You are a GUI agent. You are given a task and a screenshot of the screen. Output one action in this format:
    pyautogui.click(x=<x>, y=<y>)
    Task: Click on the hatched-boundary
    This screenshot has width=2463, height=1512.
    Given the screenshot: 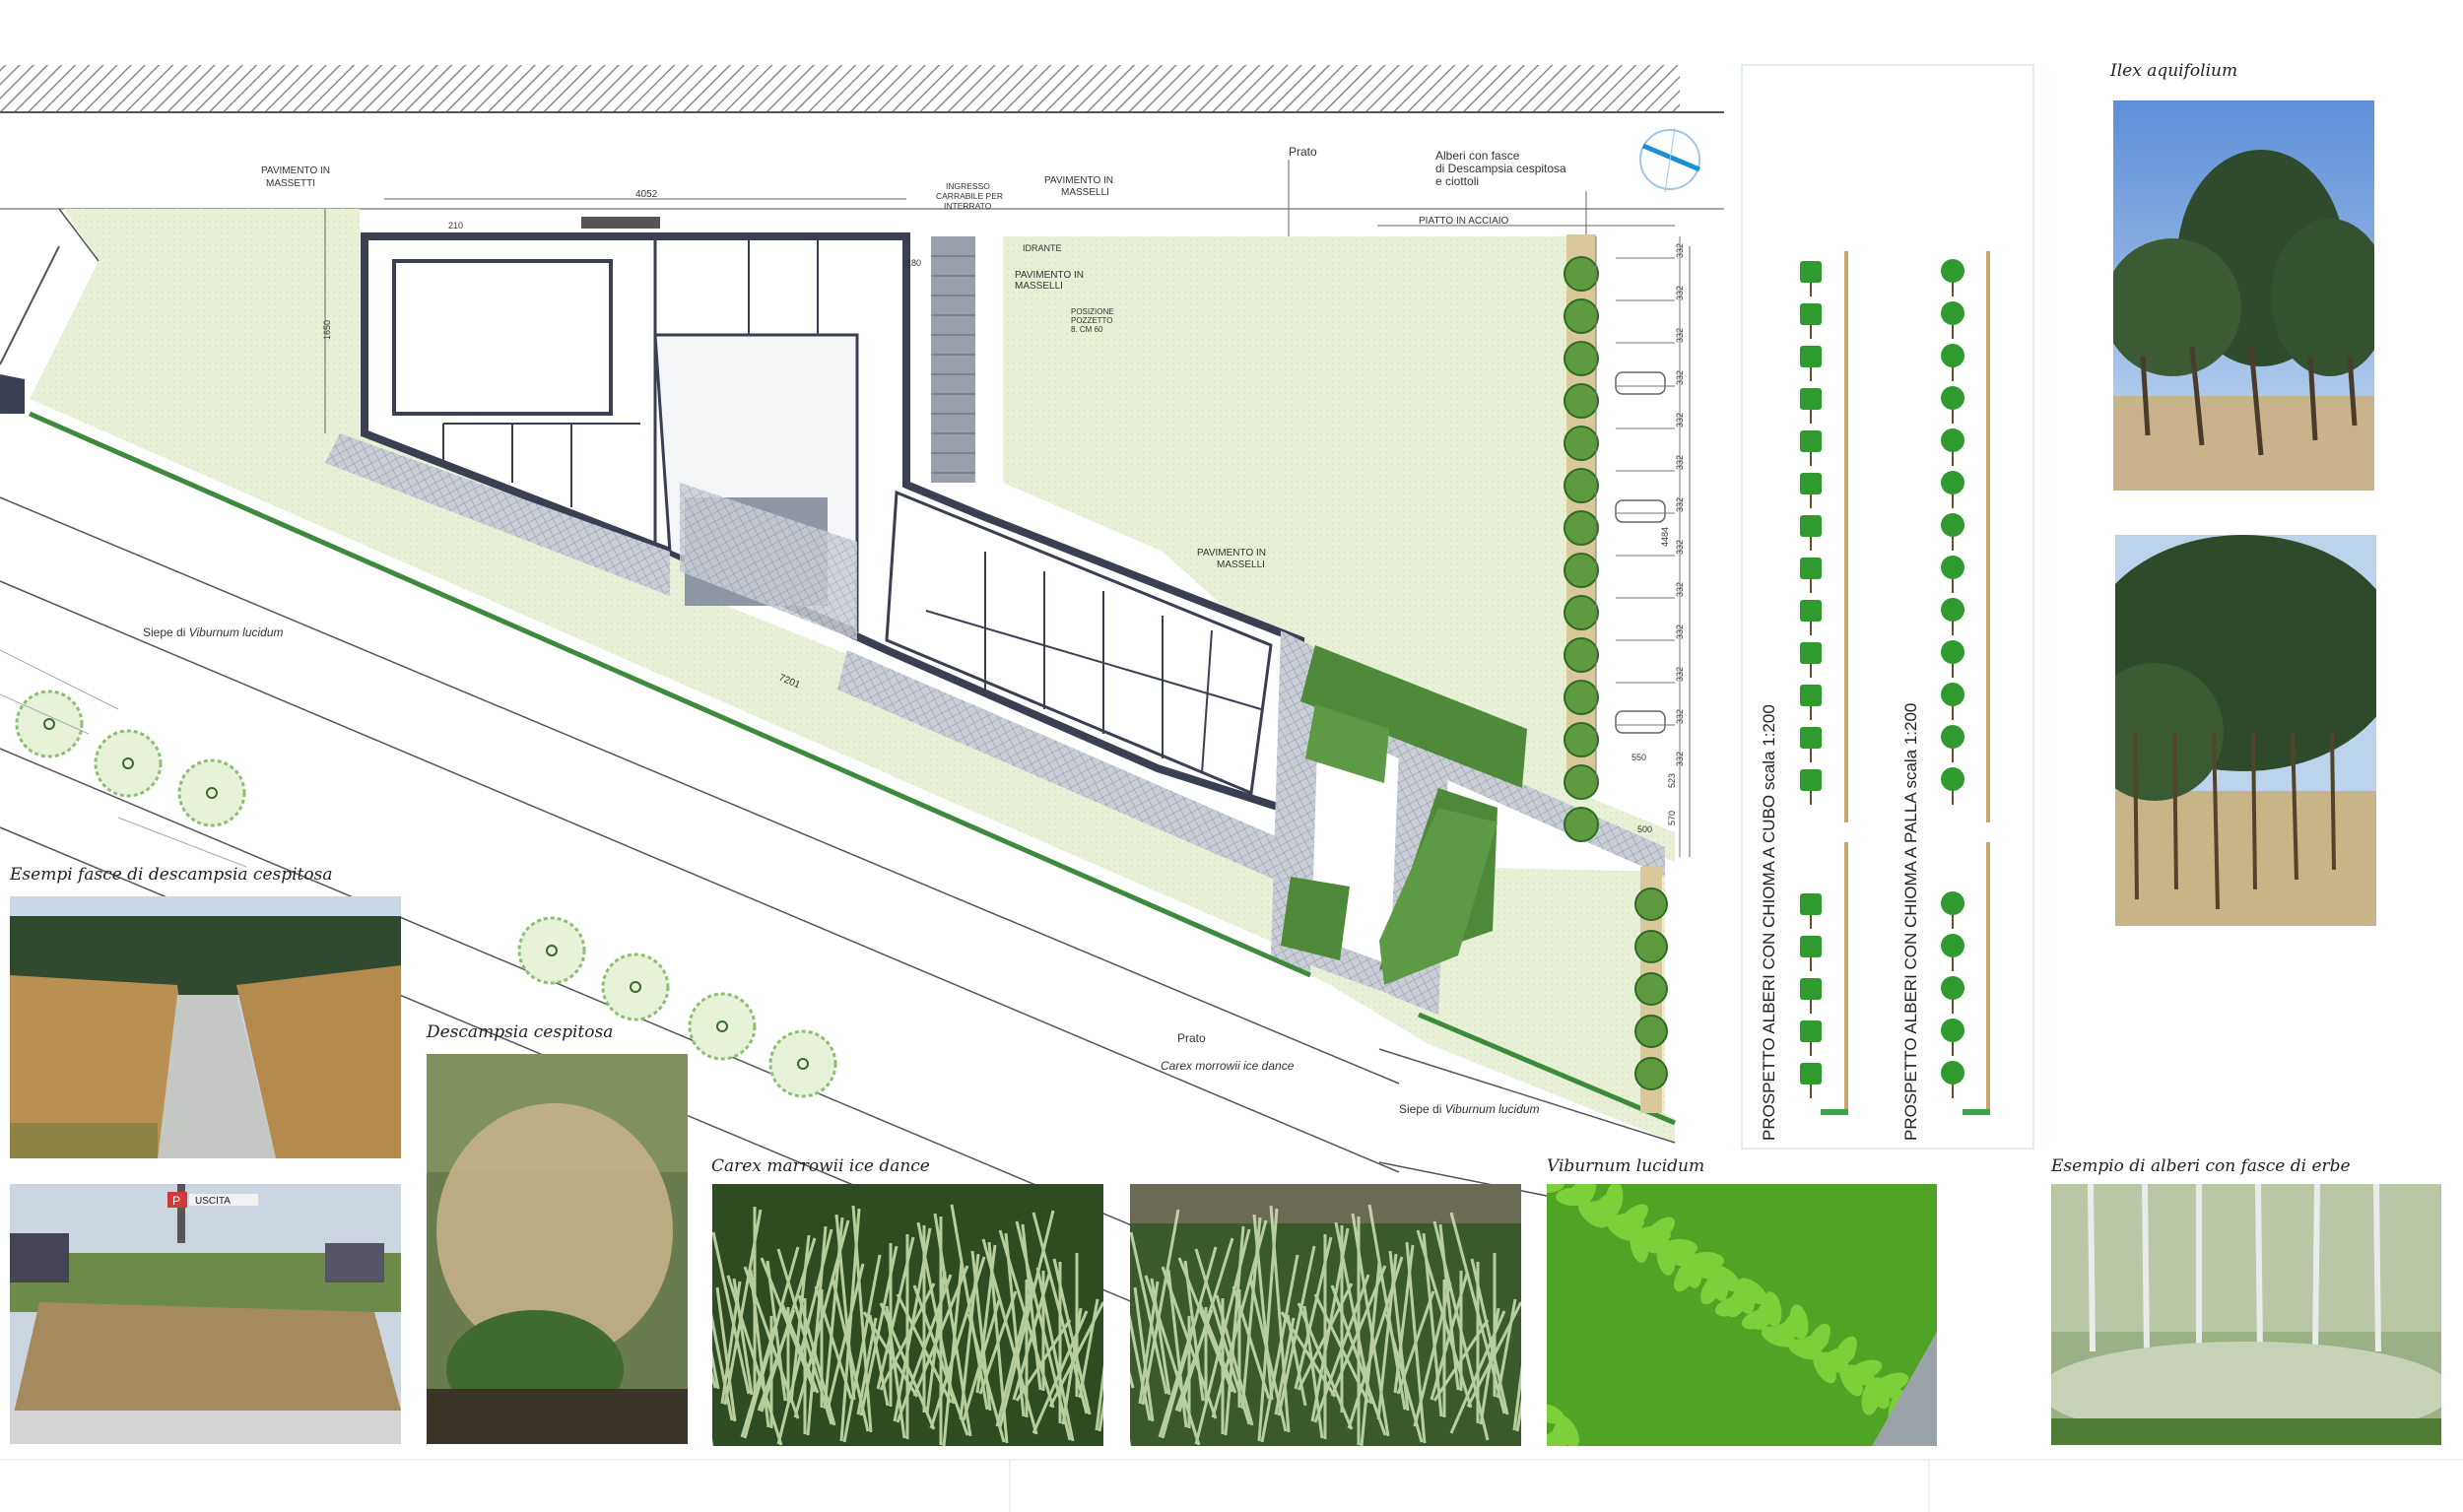 What is the action you would take?
    pyautogui.click(x=840, y=88)
    